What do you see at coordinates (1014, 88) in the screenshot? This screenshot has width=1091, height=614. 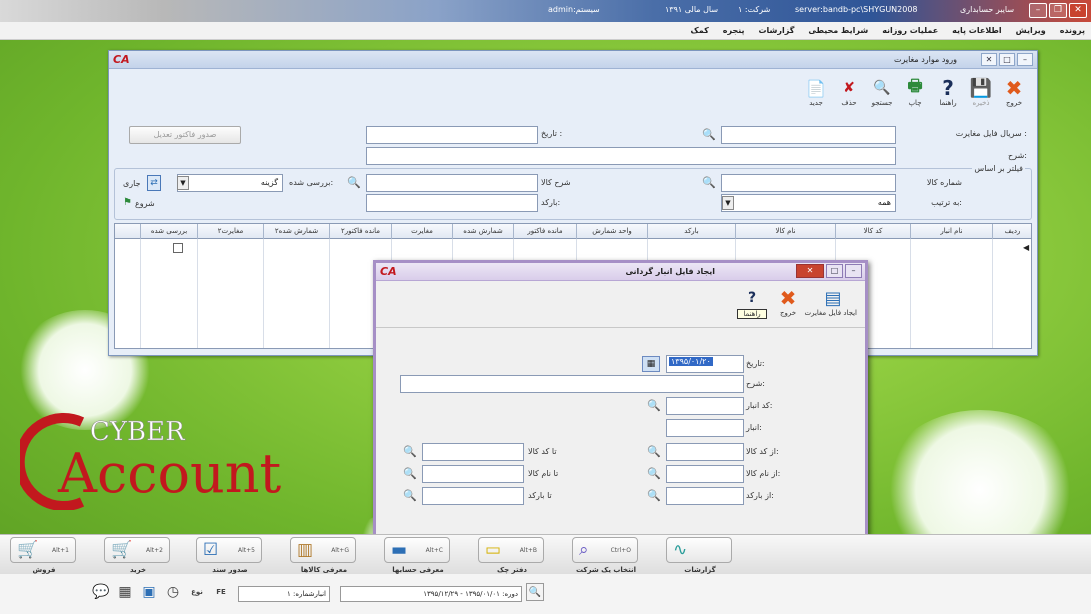 I see `close-icon: ✖` at bounding box center [1014, 88].